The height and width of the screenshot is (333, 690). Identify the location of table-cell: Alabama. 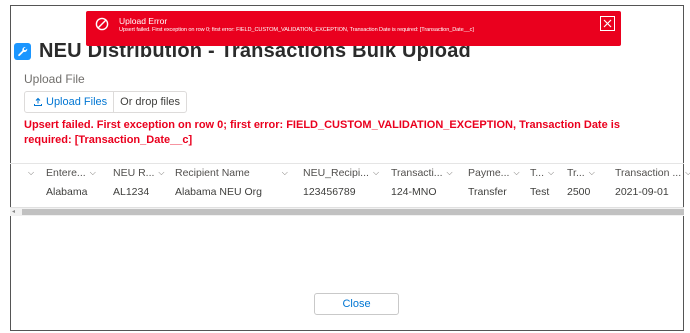
(67, 192).